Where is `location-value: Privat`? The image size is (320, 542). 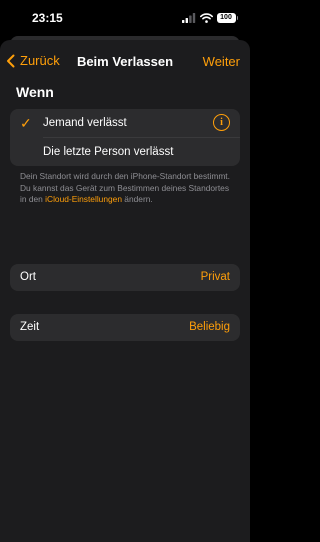
location-value: Privat is located at coordinates (215, 277).